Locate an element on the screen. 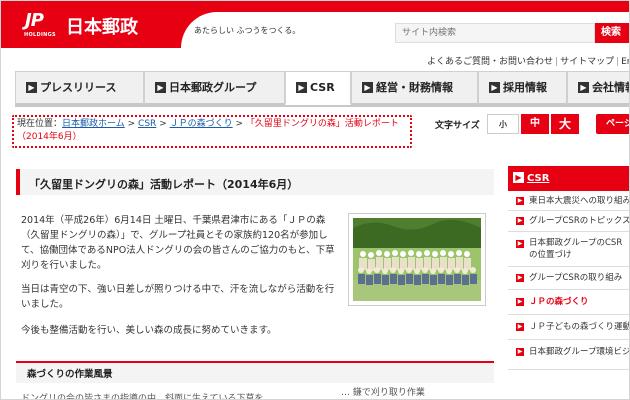  nav-tab-label: 日本郵政グループ is located at coordinates (213, 87).